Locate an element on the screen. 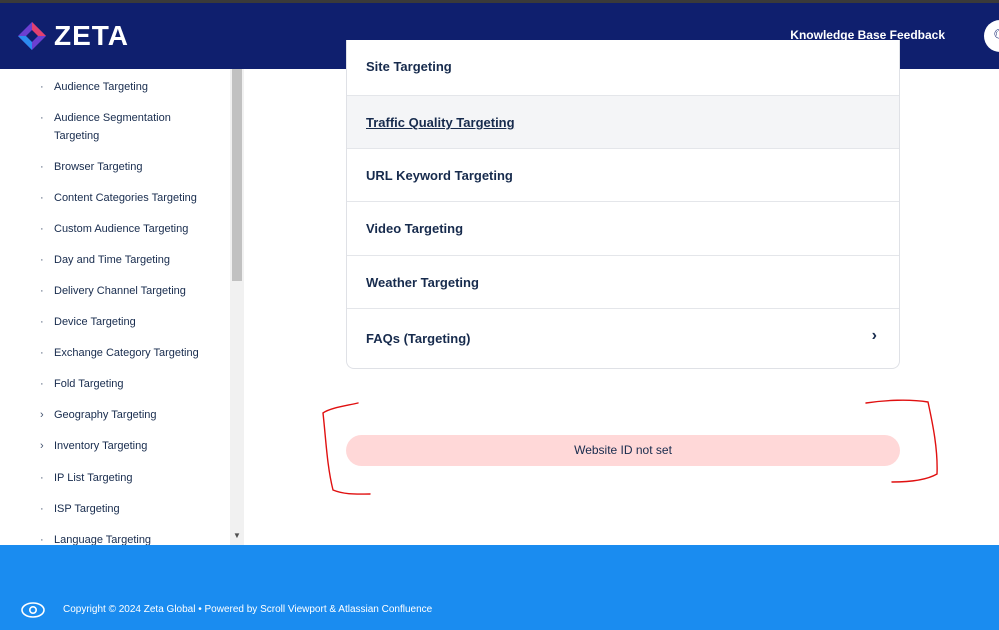  sidebar-item-label: Inventory Targeting is located at coordinates (101, 446).